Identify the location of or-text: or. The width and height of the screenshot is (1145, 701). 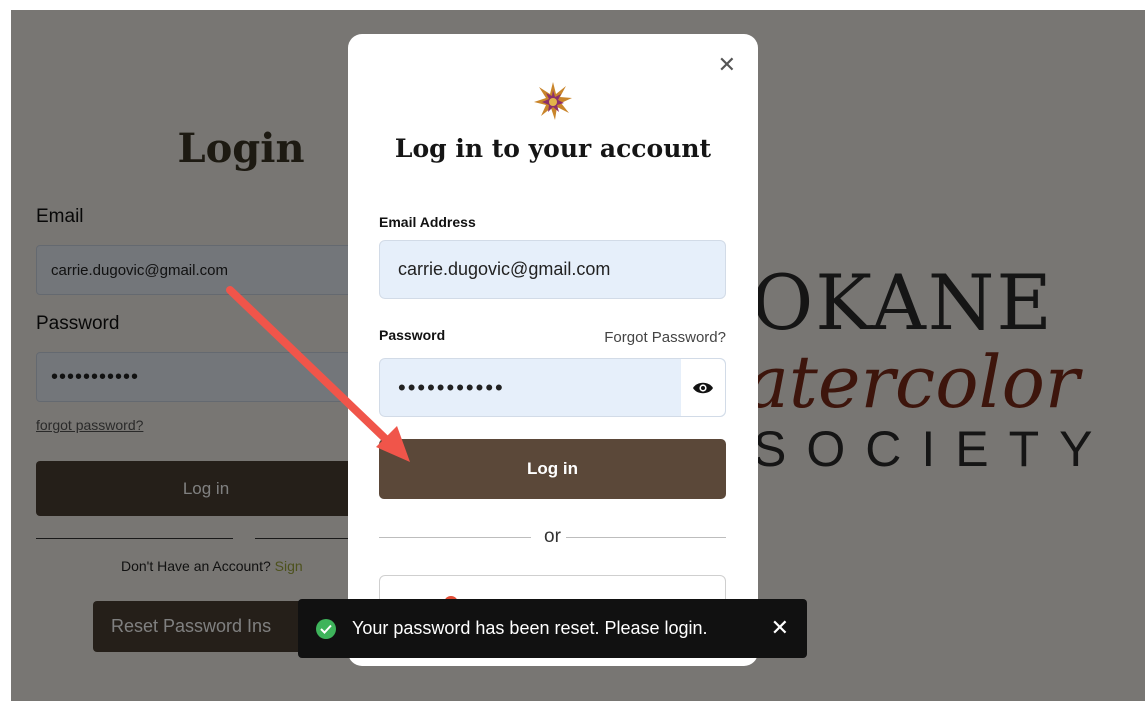
(552, 536).